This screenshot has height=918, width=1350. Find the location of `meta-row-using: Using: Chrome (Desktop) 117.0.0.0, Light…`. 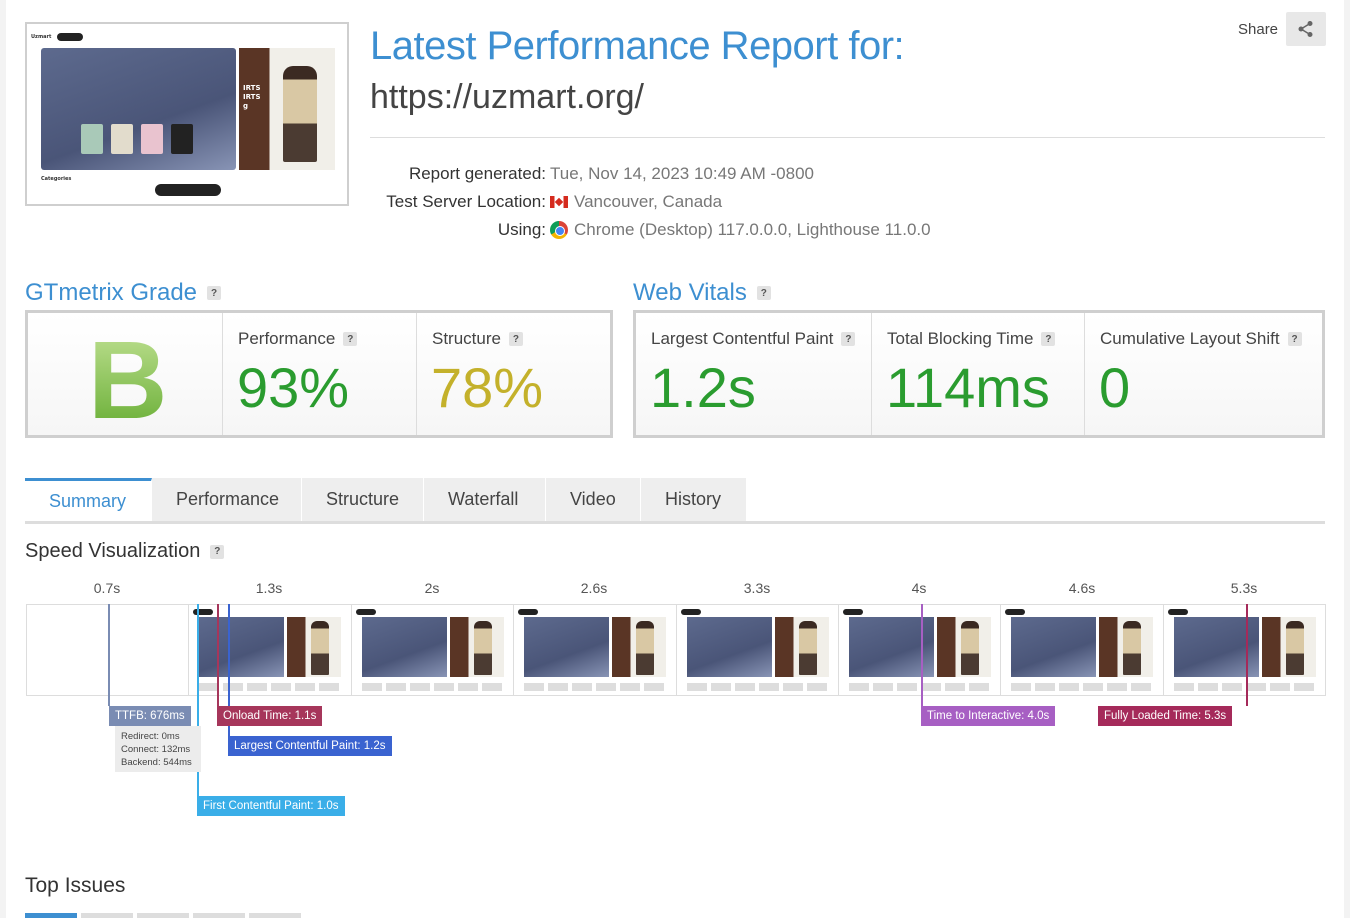

meta-row-using: Using: Chrome (Desktop) 117.0.0.0, Light… is located at coordinates (650, 230).